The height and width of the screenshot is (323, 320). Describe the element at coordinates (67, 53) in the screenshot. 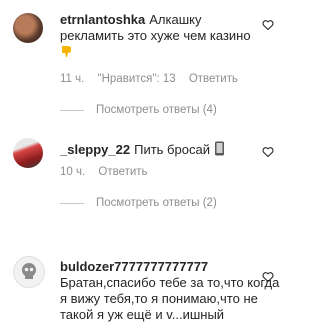

I see `thumbs-down-icon` at that location.